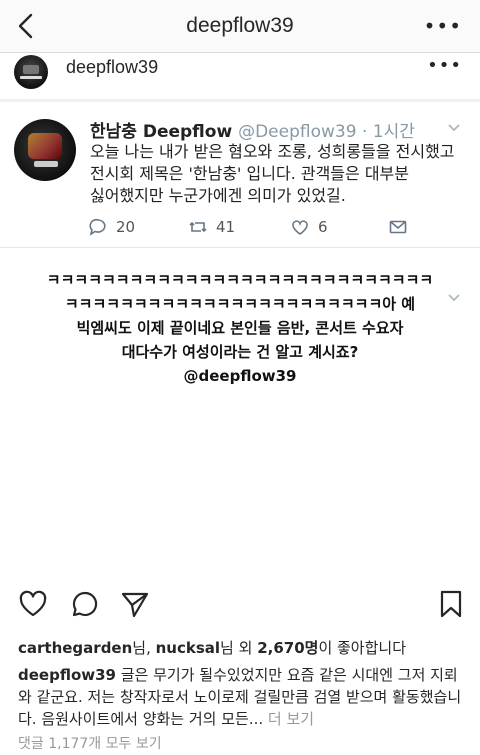  Describe the element at coordinates (33, 604) in the screenshot. I see `heart-icon` at that location.